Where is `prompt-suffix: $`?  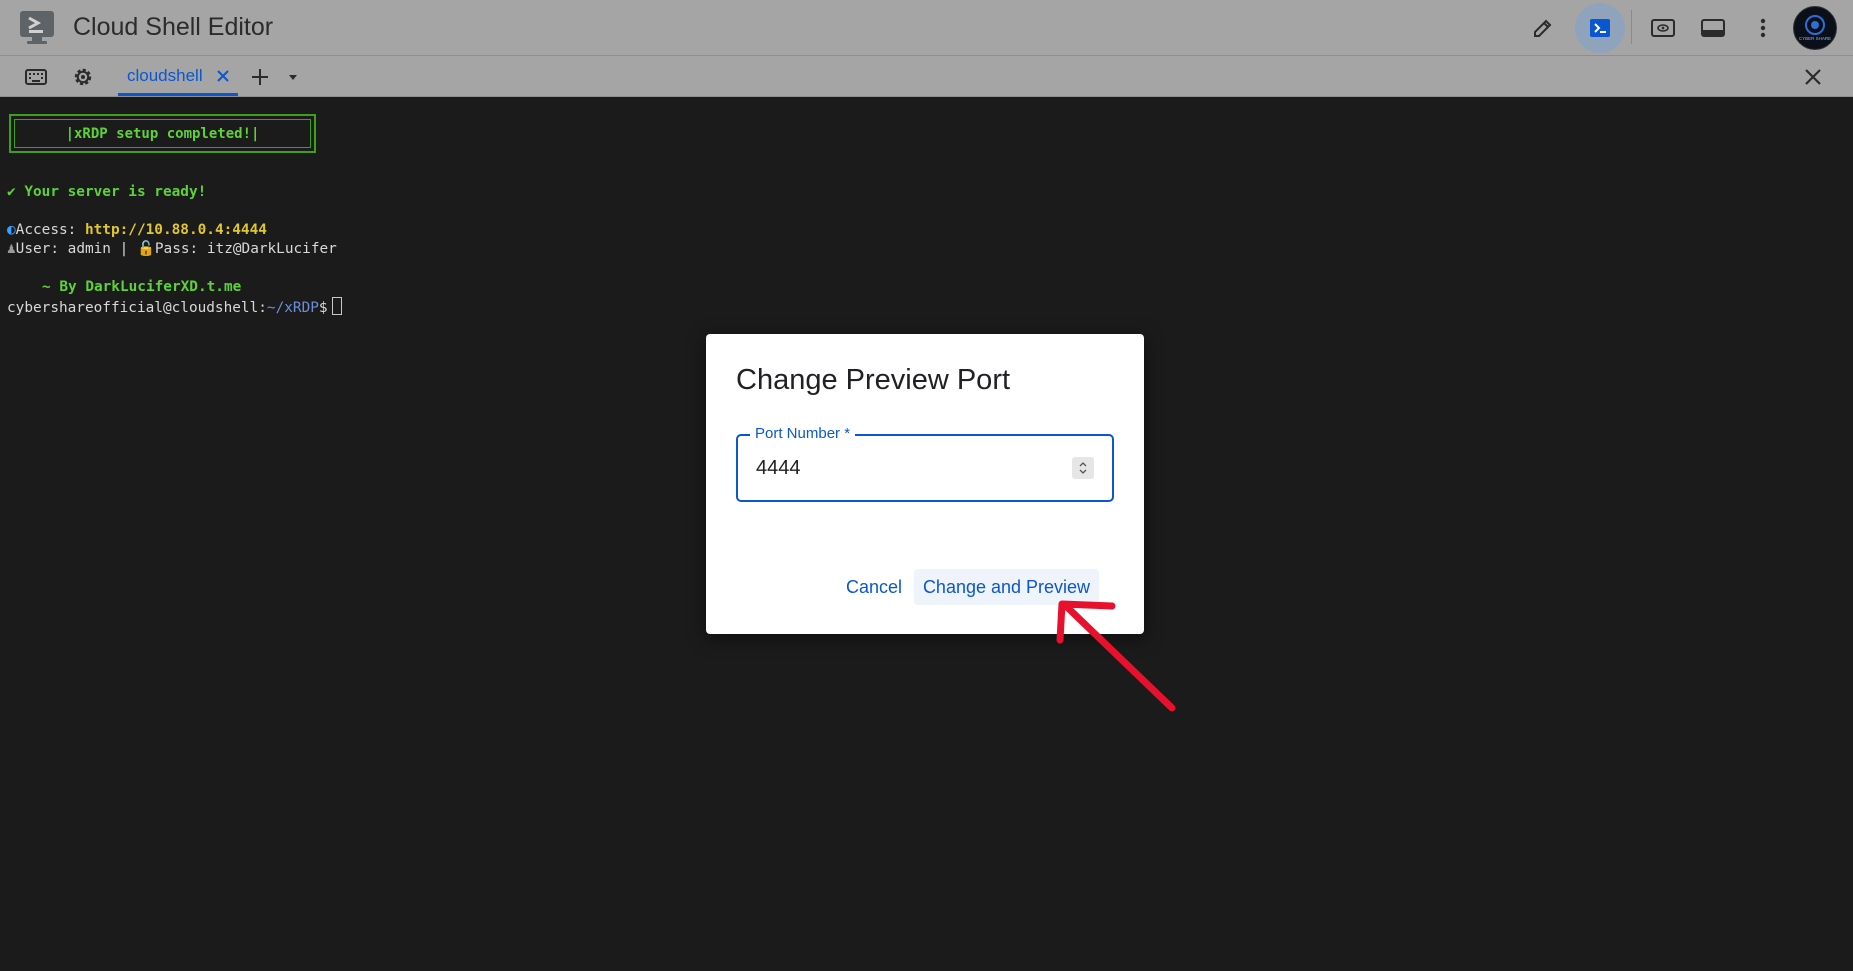
prompt-suffix: $ is located at coordinates (323, 308).